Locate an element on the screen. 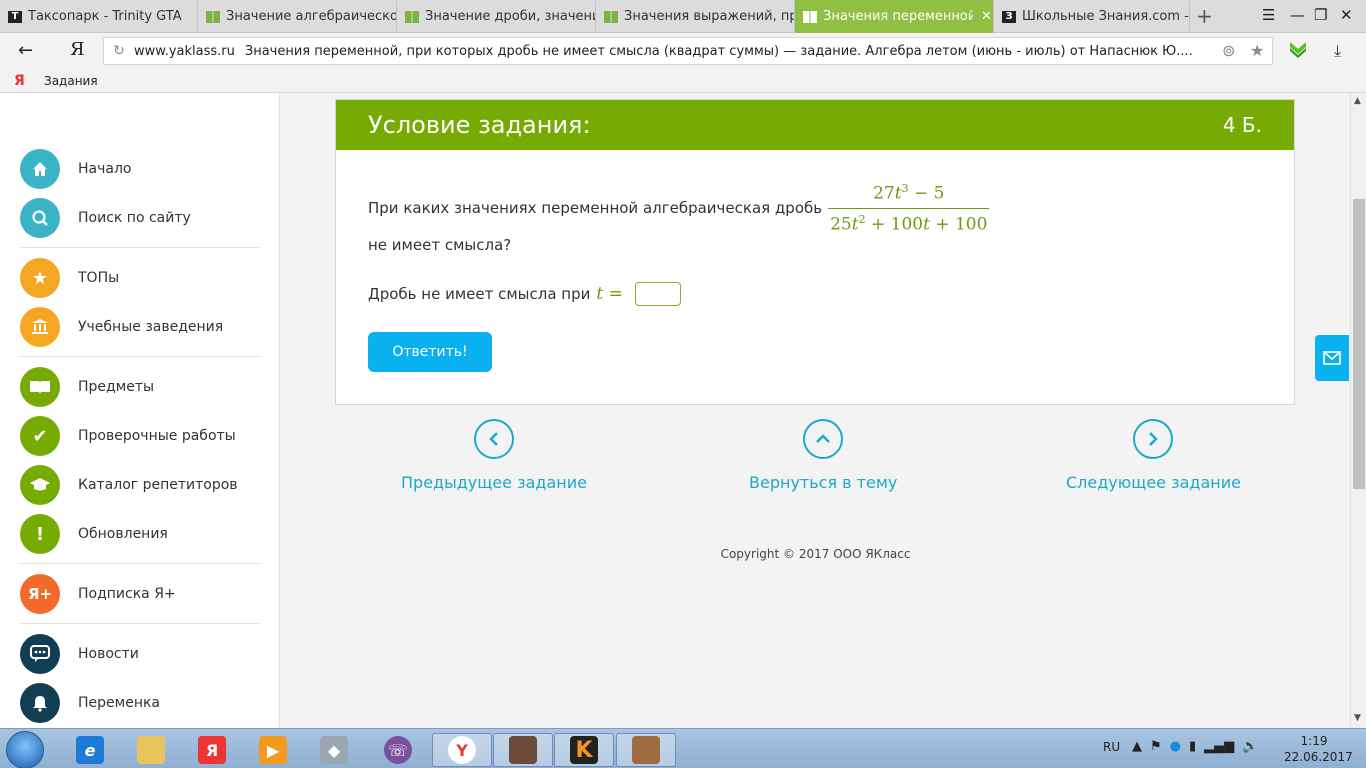 Image resolution: width=1366 pixels, height=768 pixels. back-to-topic-label: Вернуться в тему is located at coordinates (823, 482).